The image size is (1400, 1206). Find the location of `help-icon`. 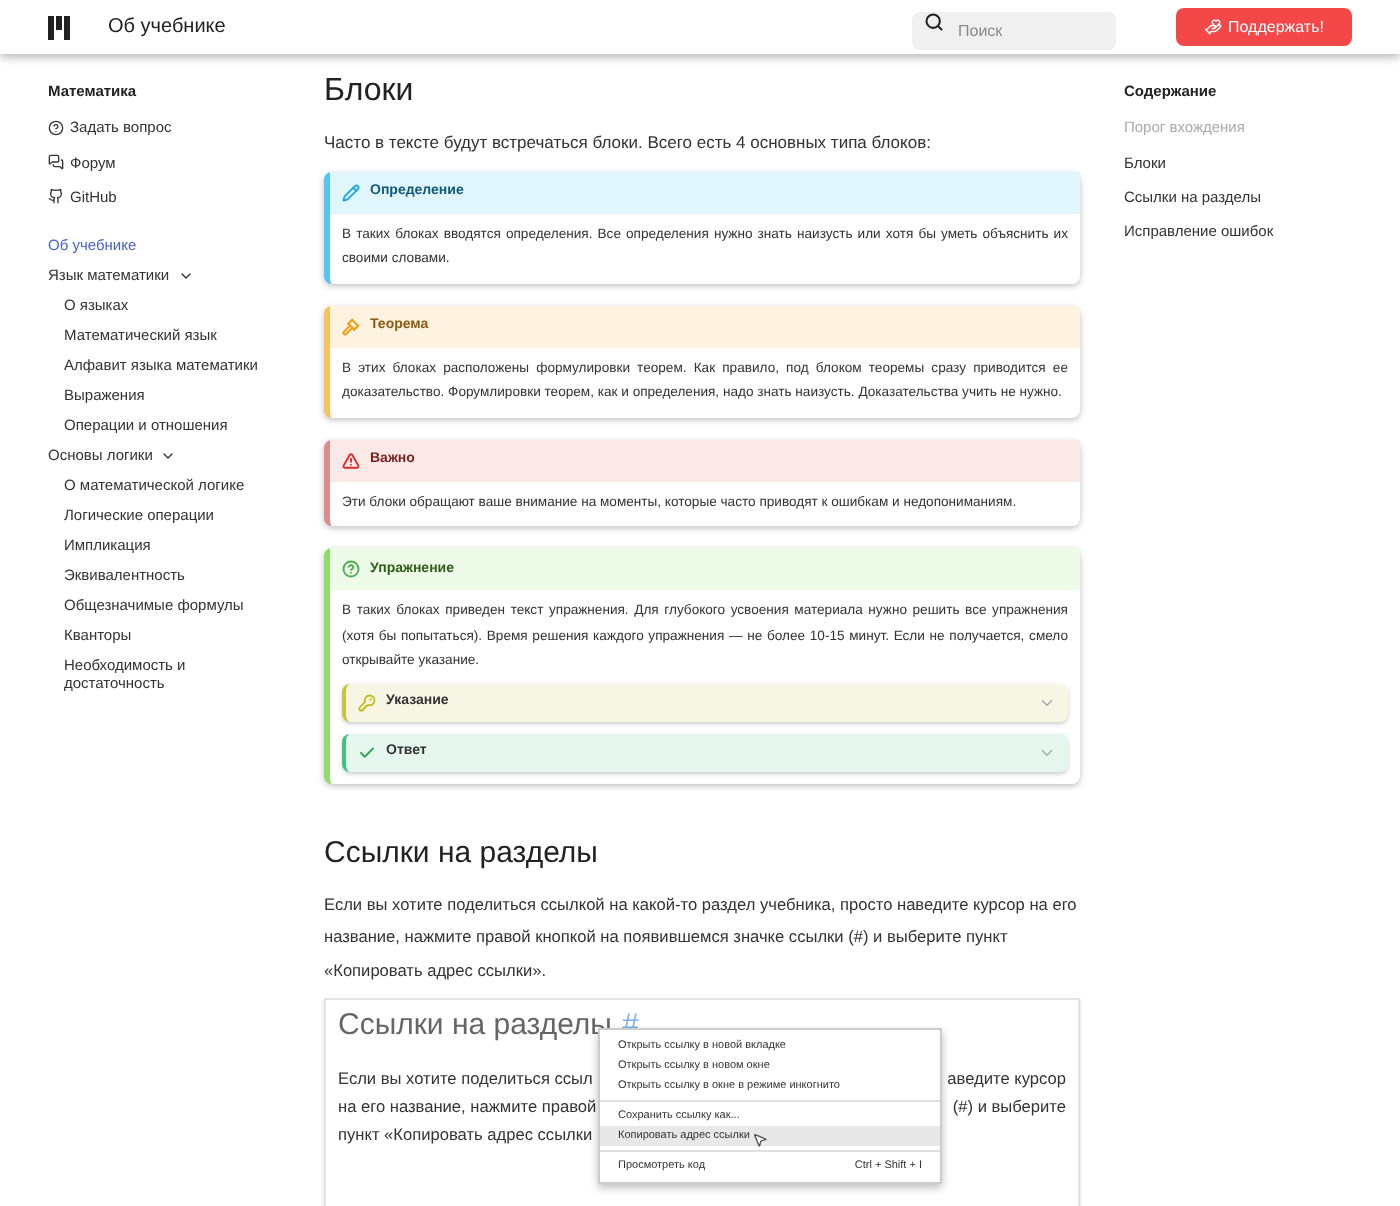

help-icon is located at coordinates (56, 127).